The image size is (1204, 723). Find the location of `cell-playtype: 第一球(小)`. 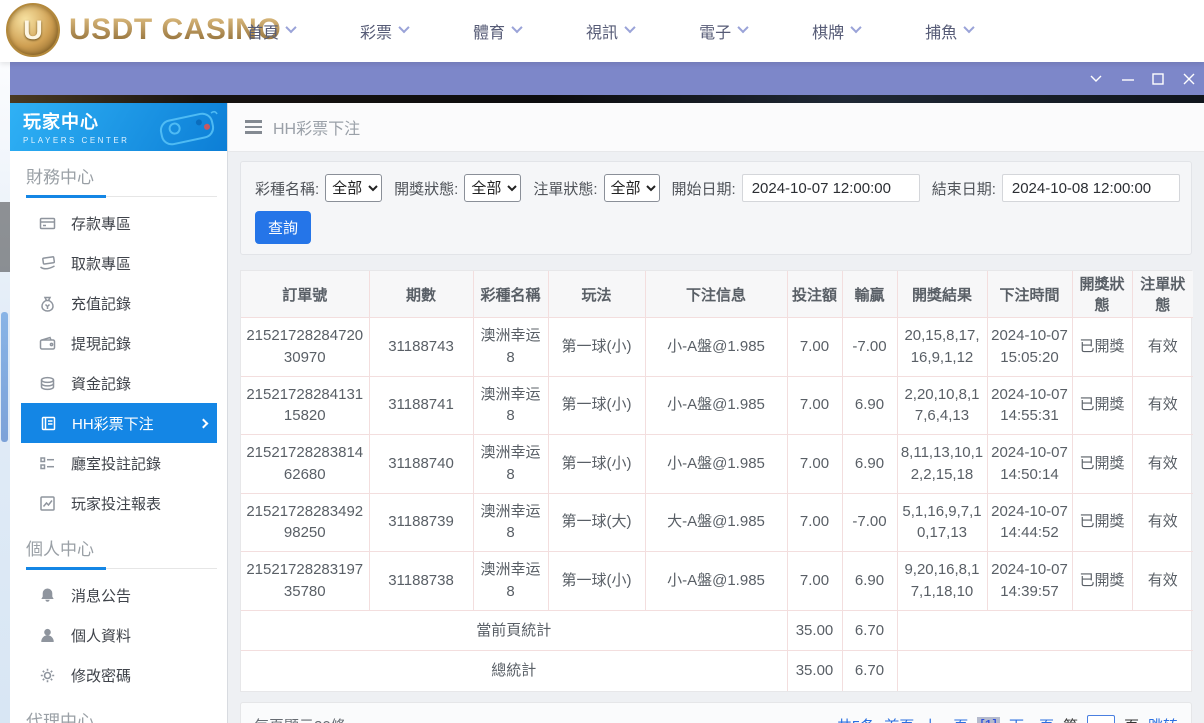

cell-playtype: 第一球(小) is located at coordinates (596, 405).